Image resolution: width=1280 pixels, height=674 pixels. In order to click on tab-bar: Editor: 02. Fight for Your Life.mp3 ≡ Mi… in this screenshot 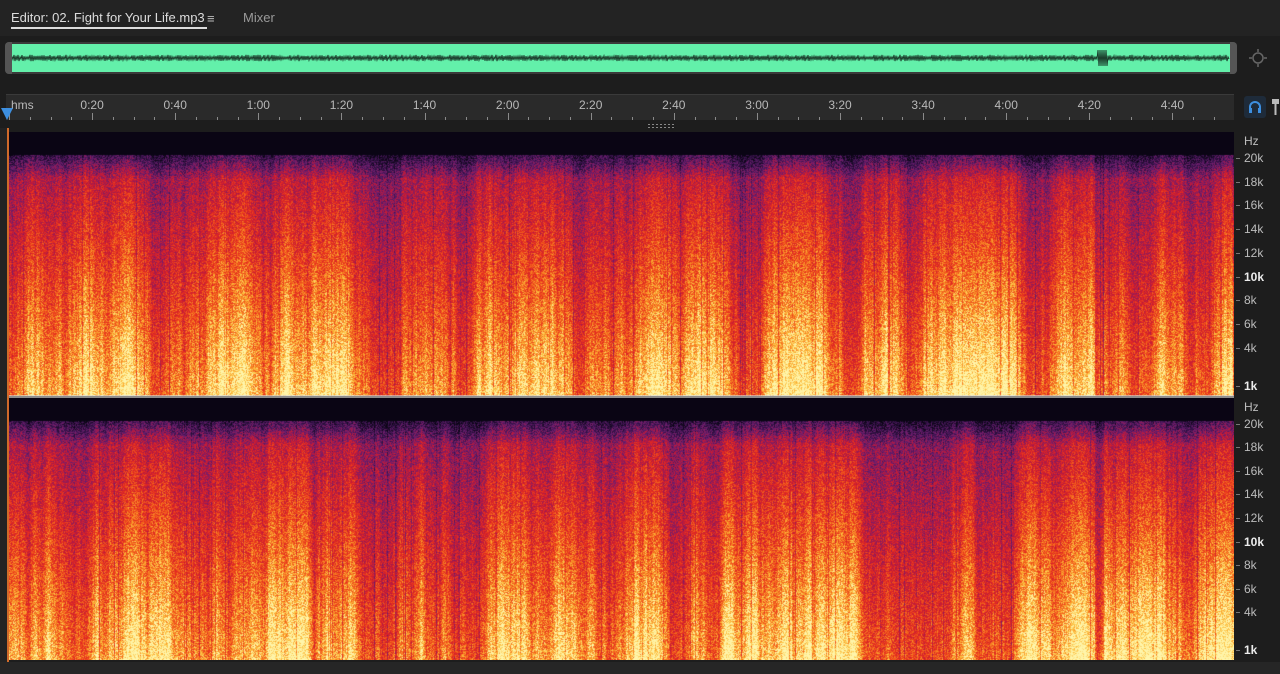, I will do `click(640, 18)`.